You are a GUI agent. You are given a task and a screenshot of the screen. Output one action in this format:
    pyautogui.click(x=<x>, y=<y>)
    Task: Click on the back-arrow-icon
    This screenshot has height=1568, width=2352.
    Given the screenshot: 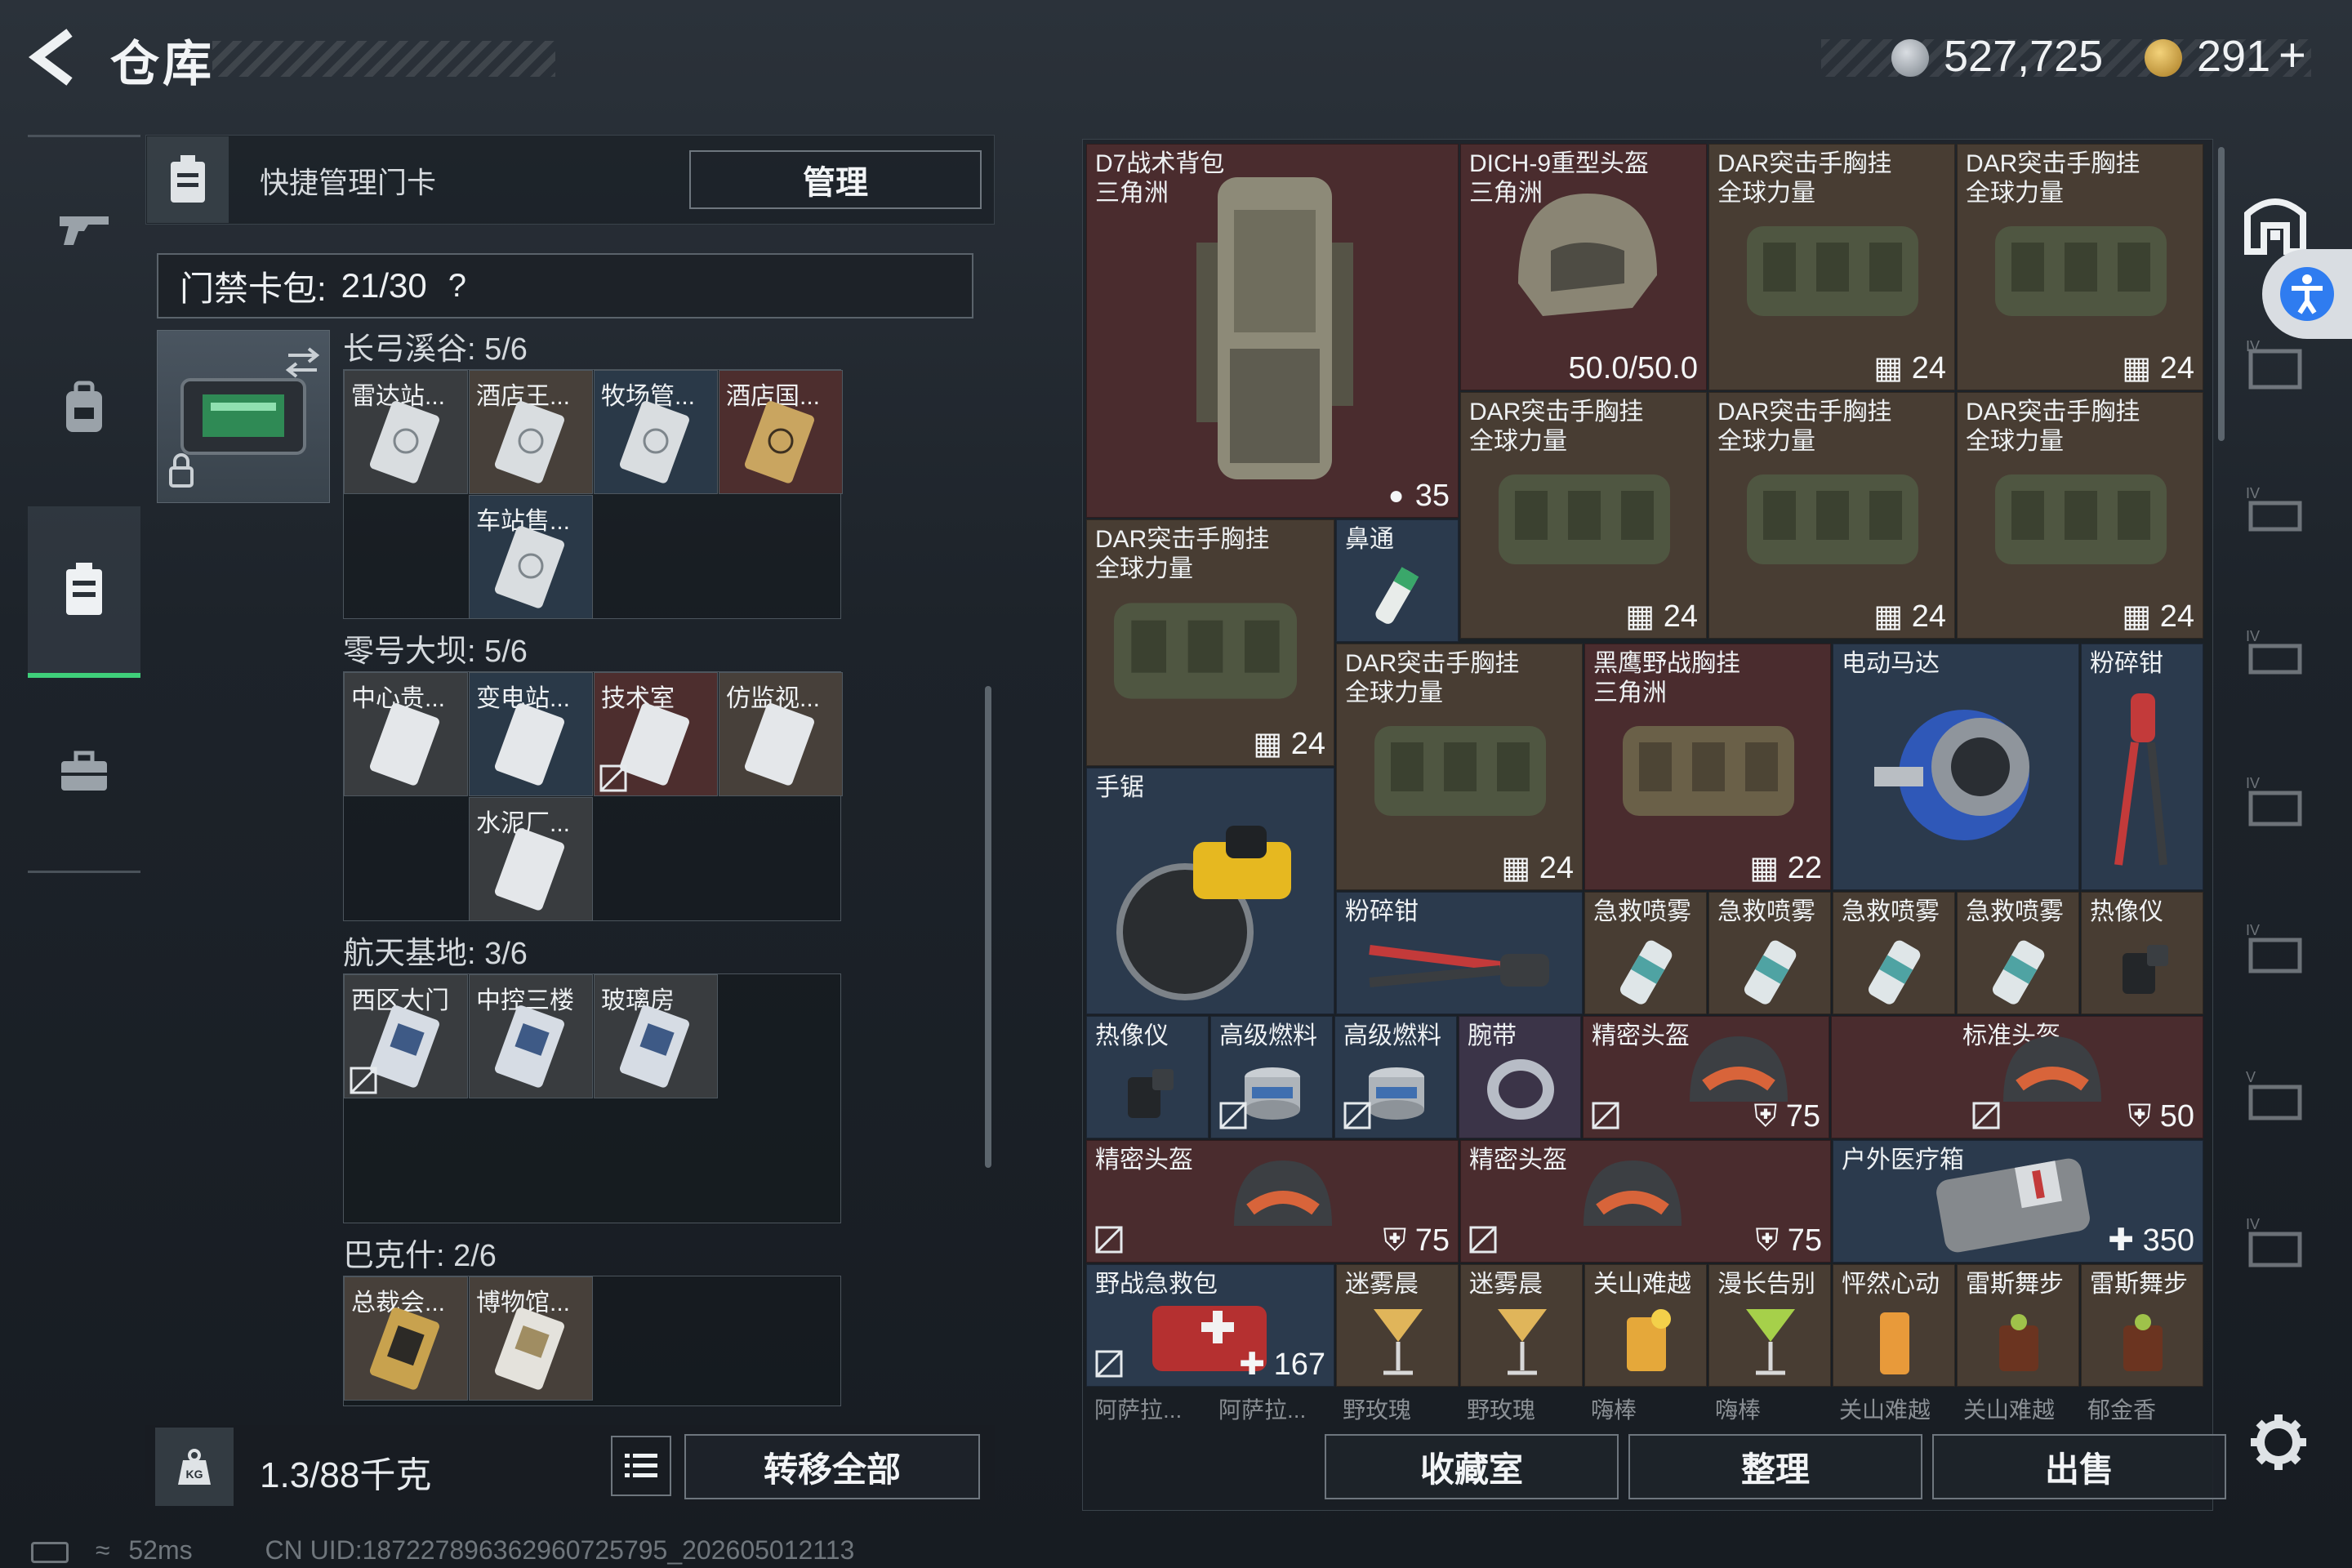 What is the action you would take?
    pyautogui.click(x=51, y=58)
    